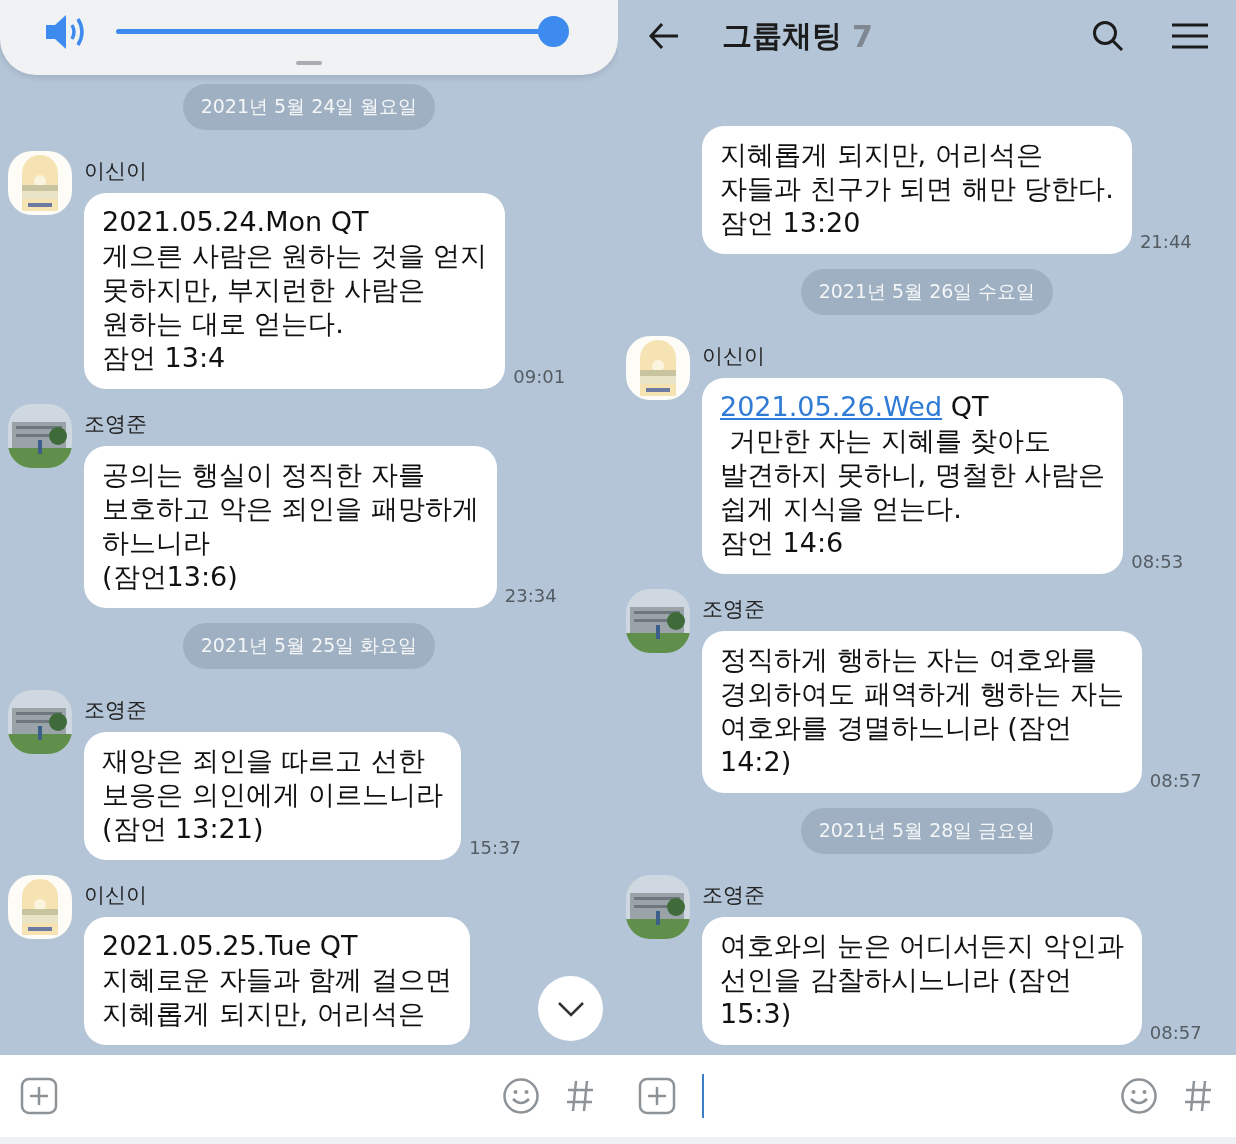 This screenshot has width=1236, height=1144. Describe the element at coordinates (539, 377) in the screenshot. I see `message-time: 09:01` at that location.